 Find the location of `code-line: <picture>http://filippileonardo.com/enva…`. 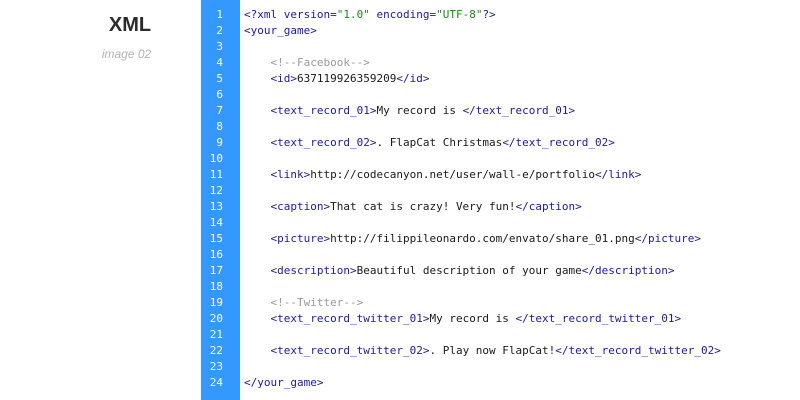

code-line: <picture>http://filippileonardo.com/enva… is located at coordinates (472, 239).